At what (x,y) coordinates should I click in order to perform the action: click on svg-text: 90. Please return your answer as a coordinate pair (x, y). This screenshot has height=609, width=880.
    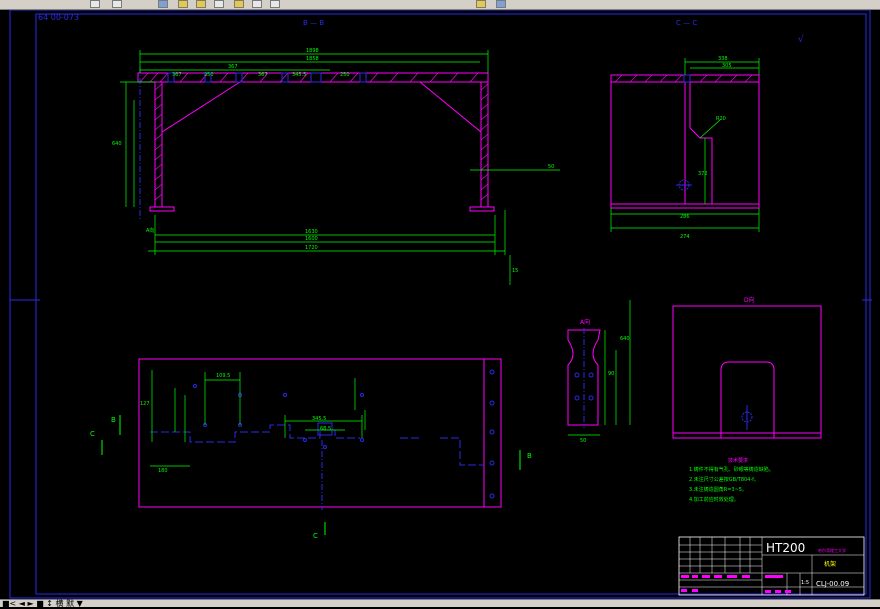
    Looking at the image, I should click on (611, 374).